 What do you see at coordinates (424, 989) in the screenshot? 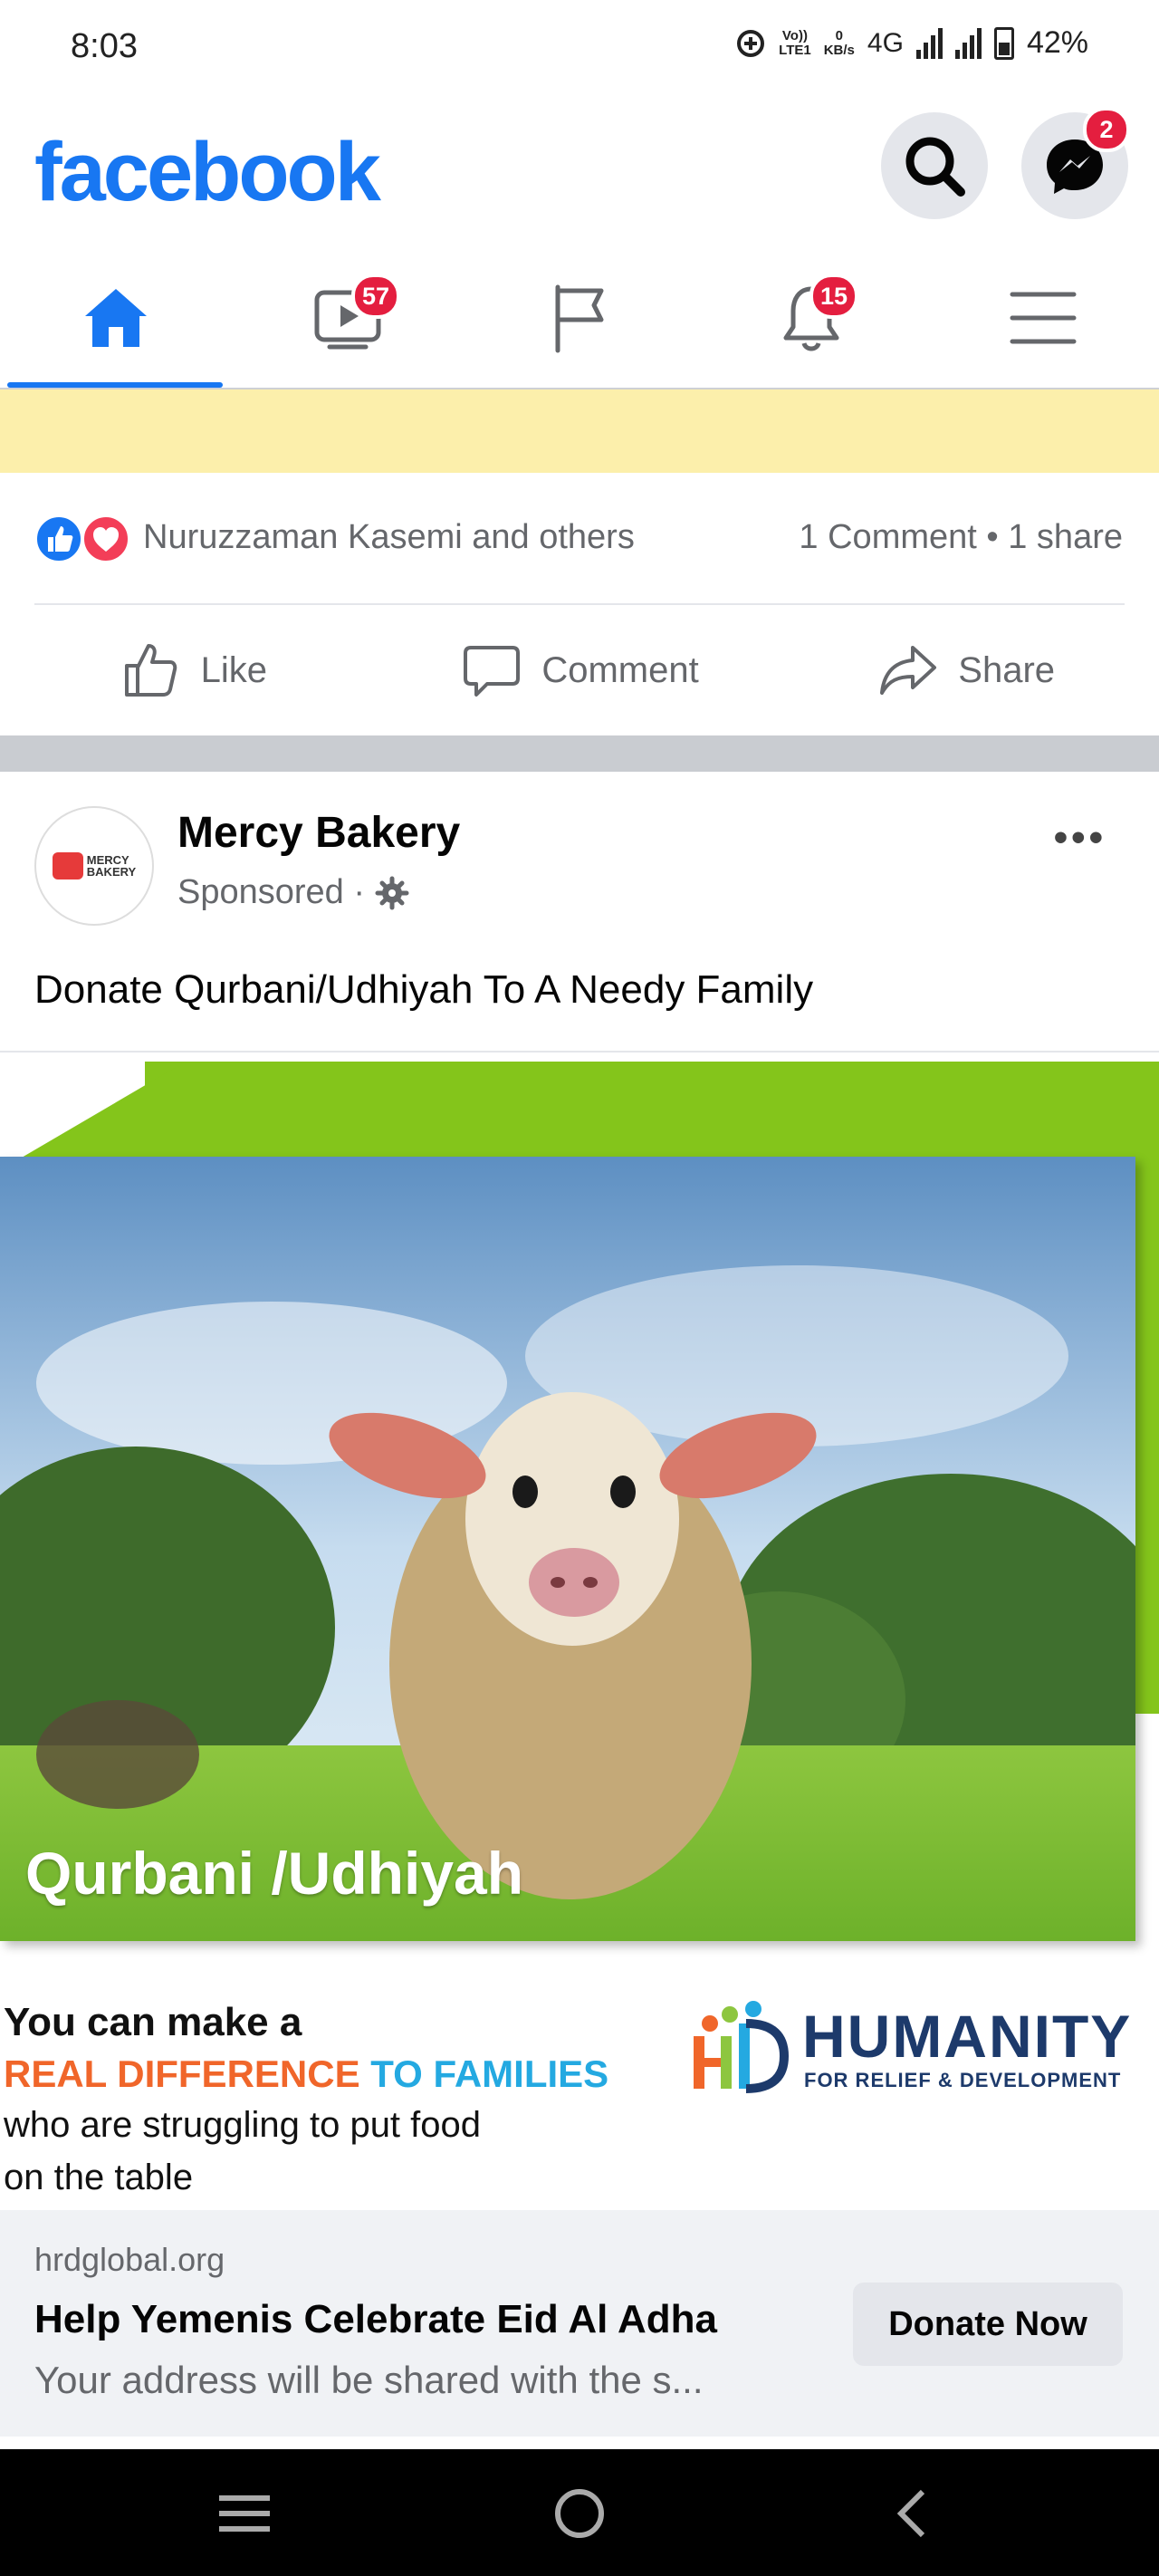
I see `post-text: Donate Qurbani/Udhiyah To A Needy Family` at bounding box center [424, 989].